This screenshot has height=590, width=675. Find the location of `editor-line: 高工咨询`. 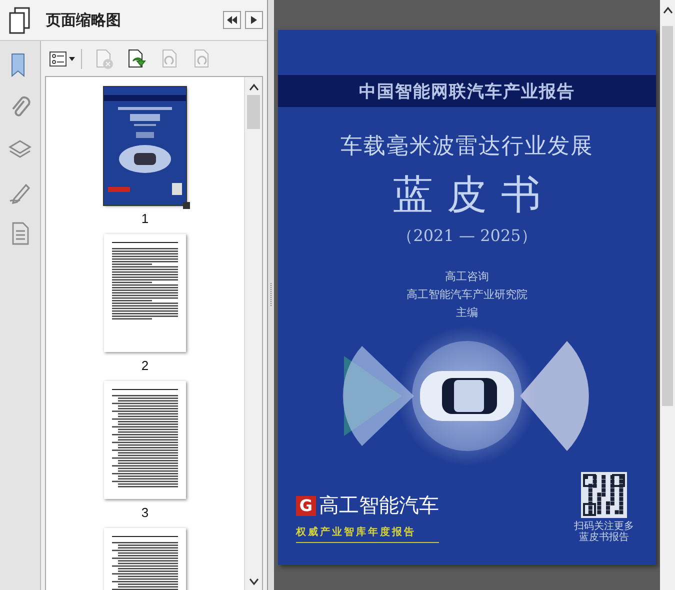

editor-line: 高工咨询 is located at coordinates (467, 276).